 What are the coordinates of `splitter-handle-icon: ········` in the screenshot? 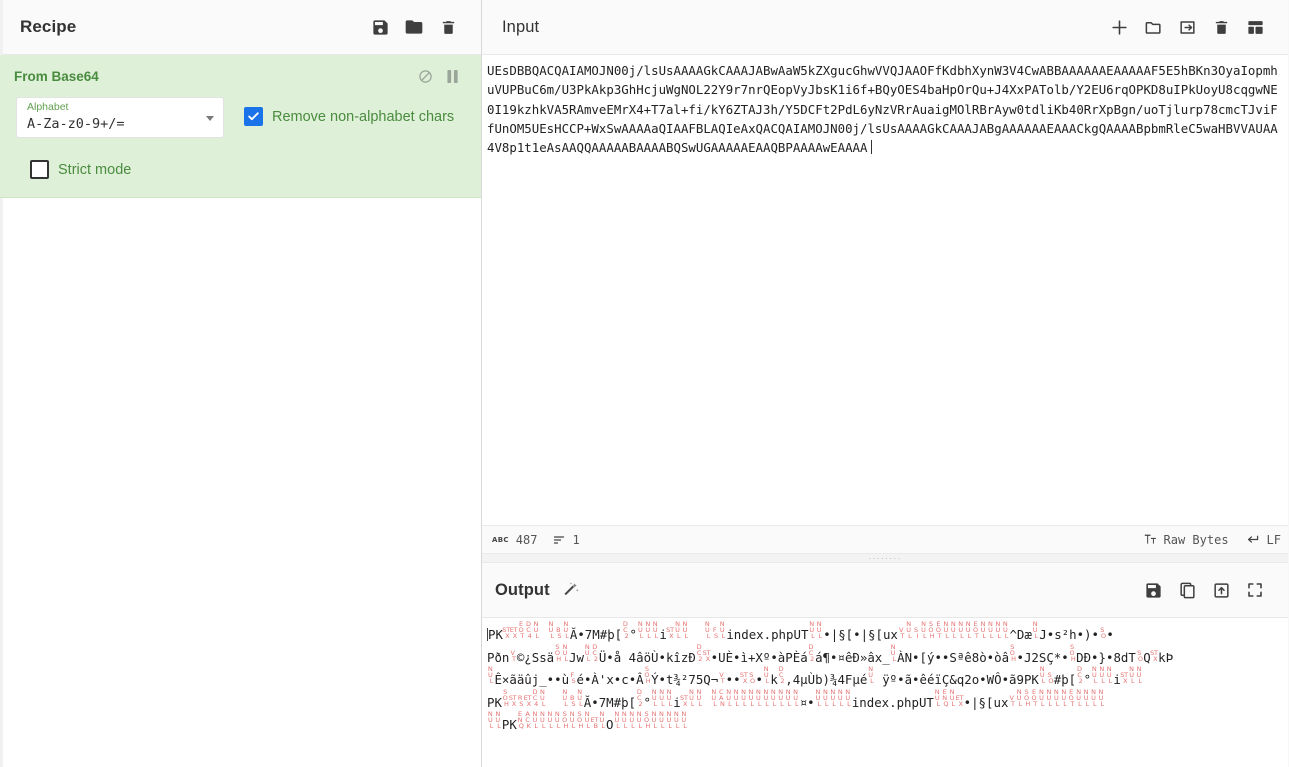 It's located at (885, 558).